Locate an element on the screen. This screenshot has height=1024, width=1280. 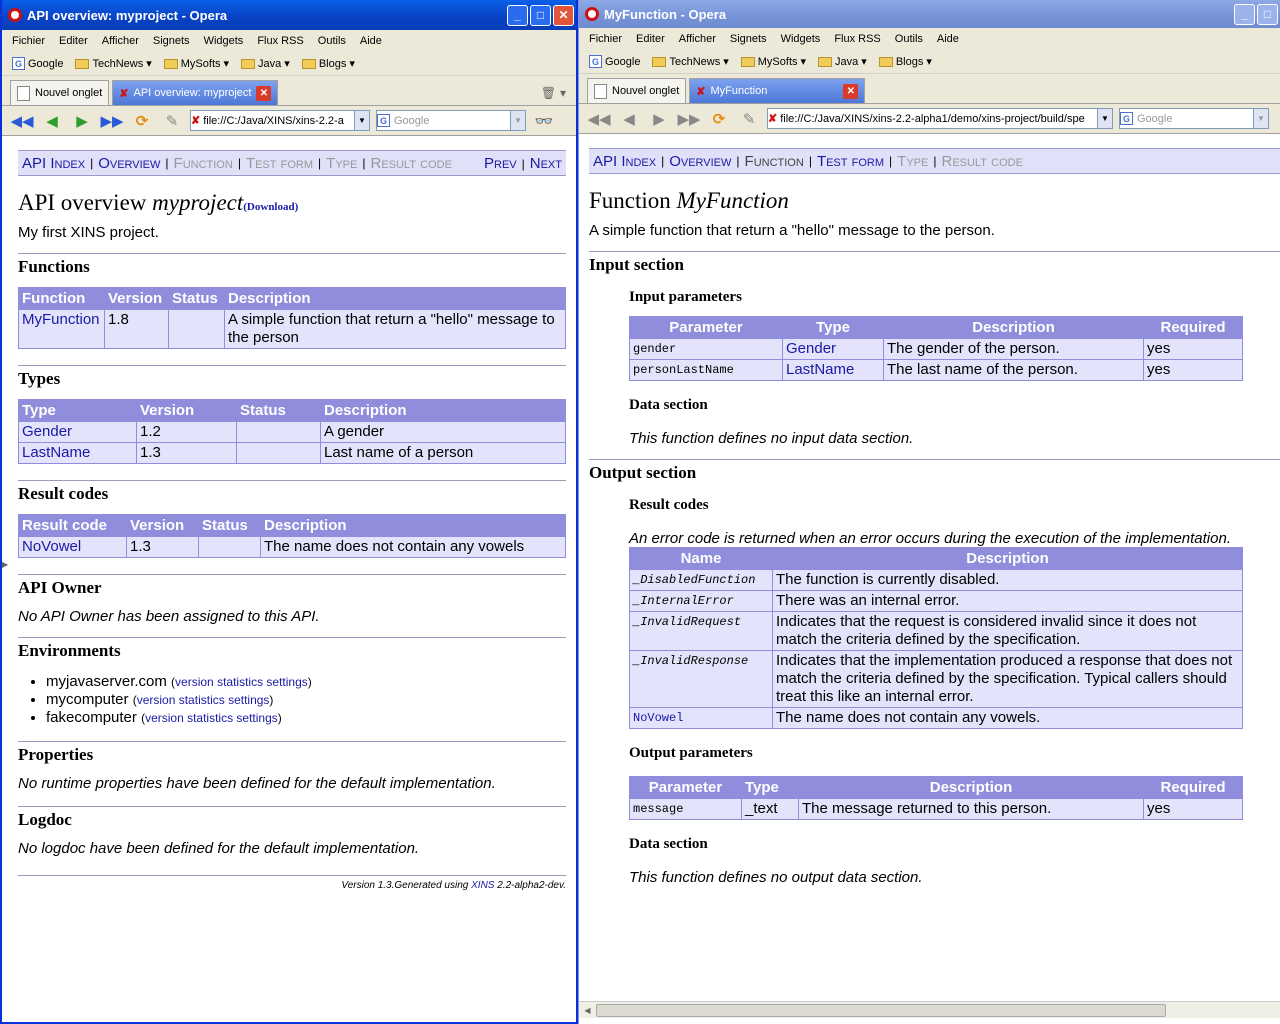
tab-label: Nouvel onglet is located at coordinates (646, 91).